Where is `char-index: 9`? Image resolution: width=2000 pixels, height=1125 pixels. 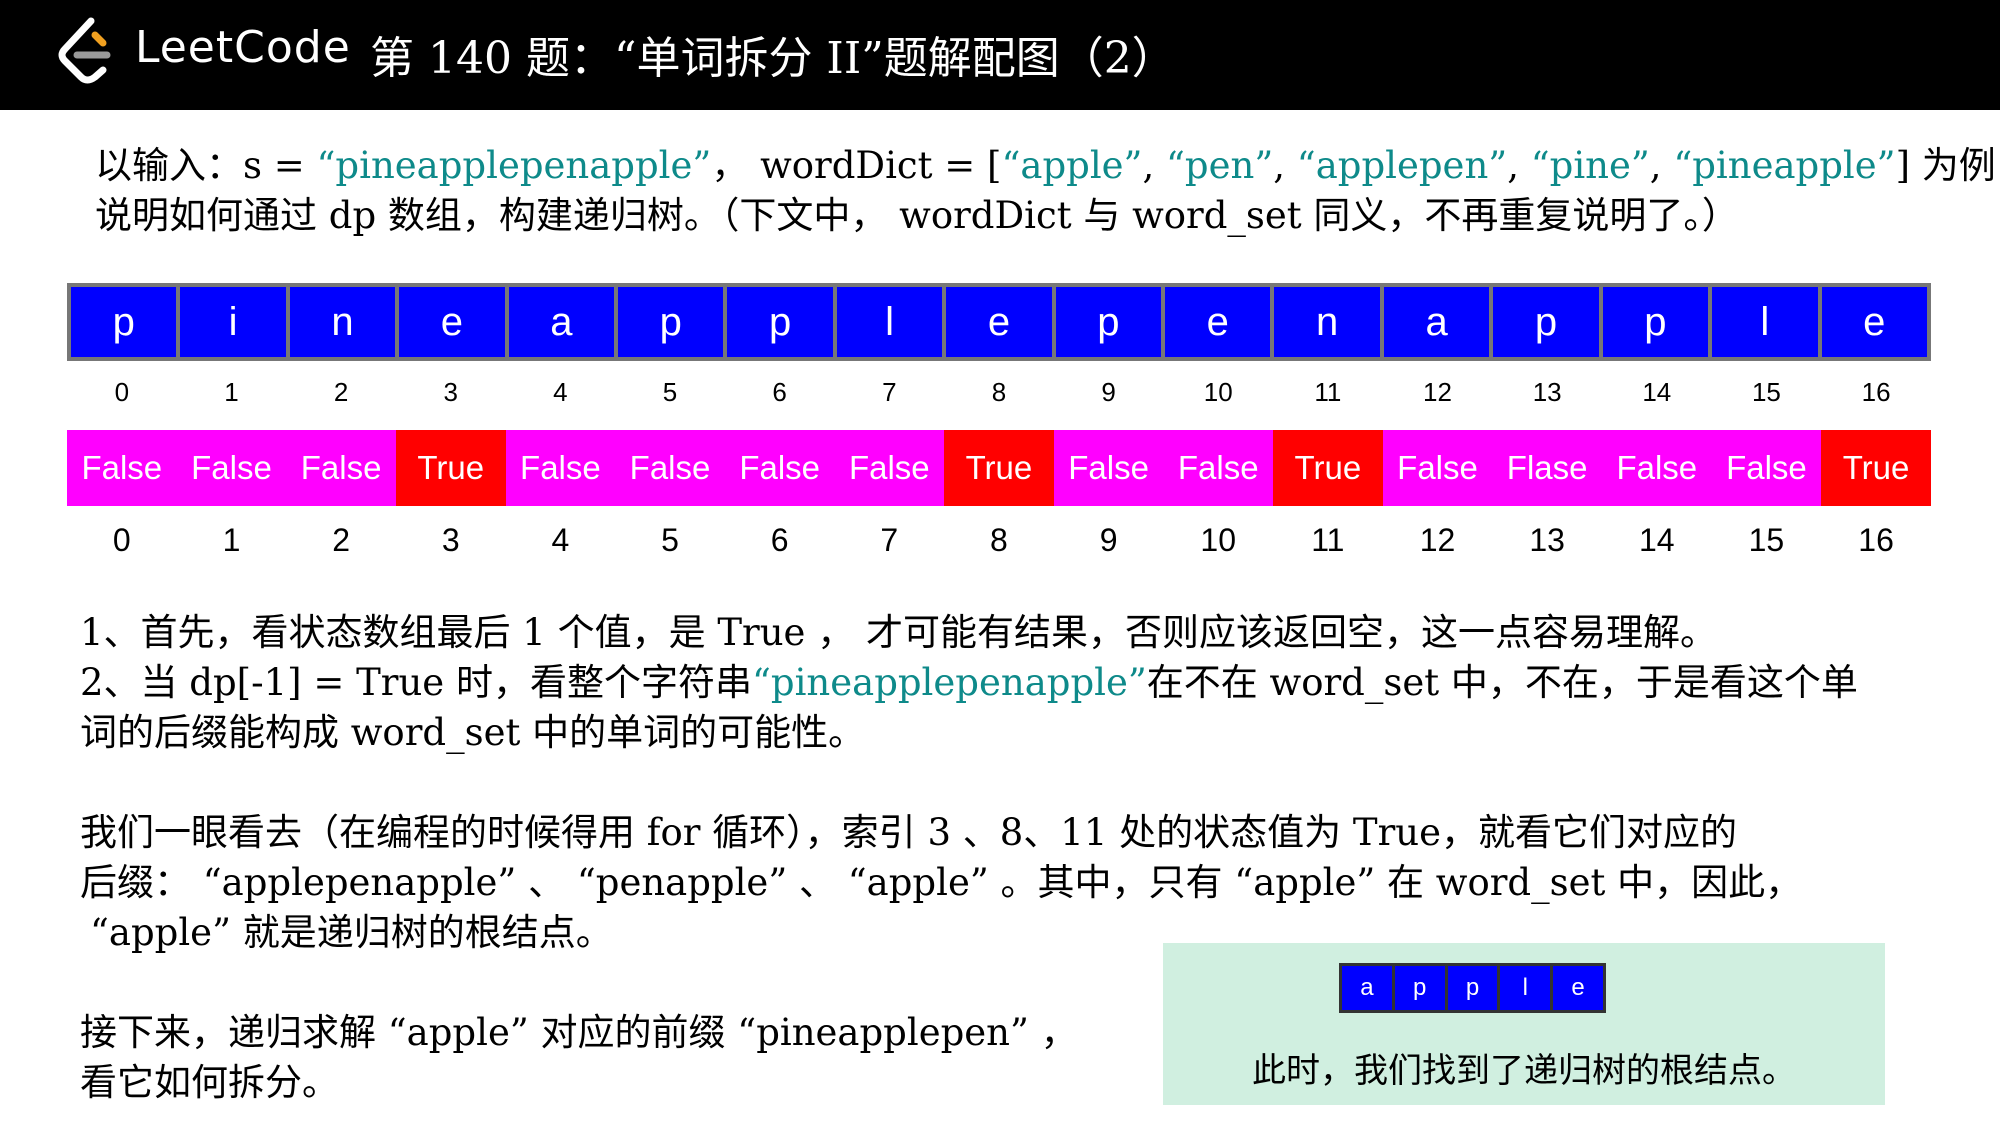
char-index: 9 is located at coordinates (1108, 392).